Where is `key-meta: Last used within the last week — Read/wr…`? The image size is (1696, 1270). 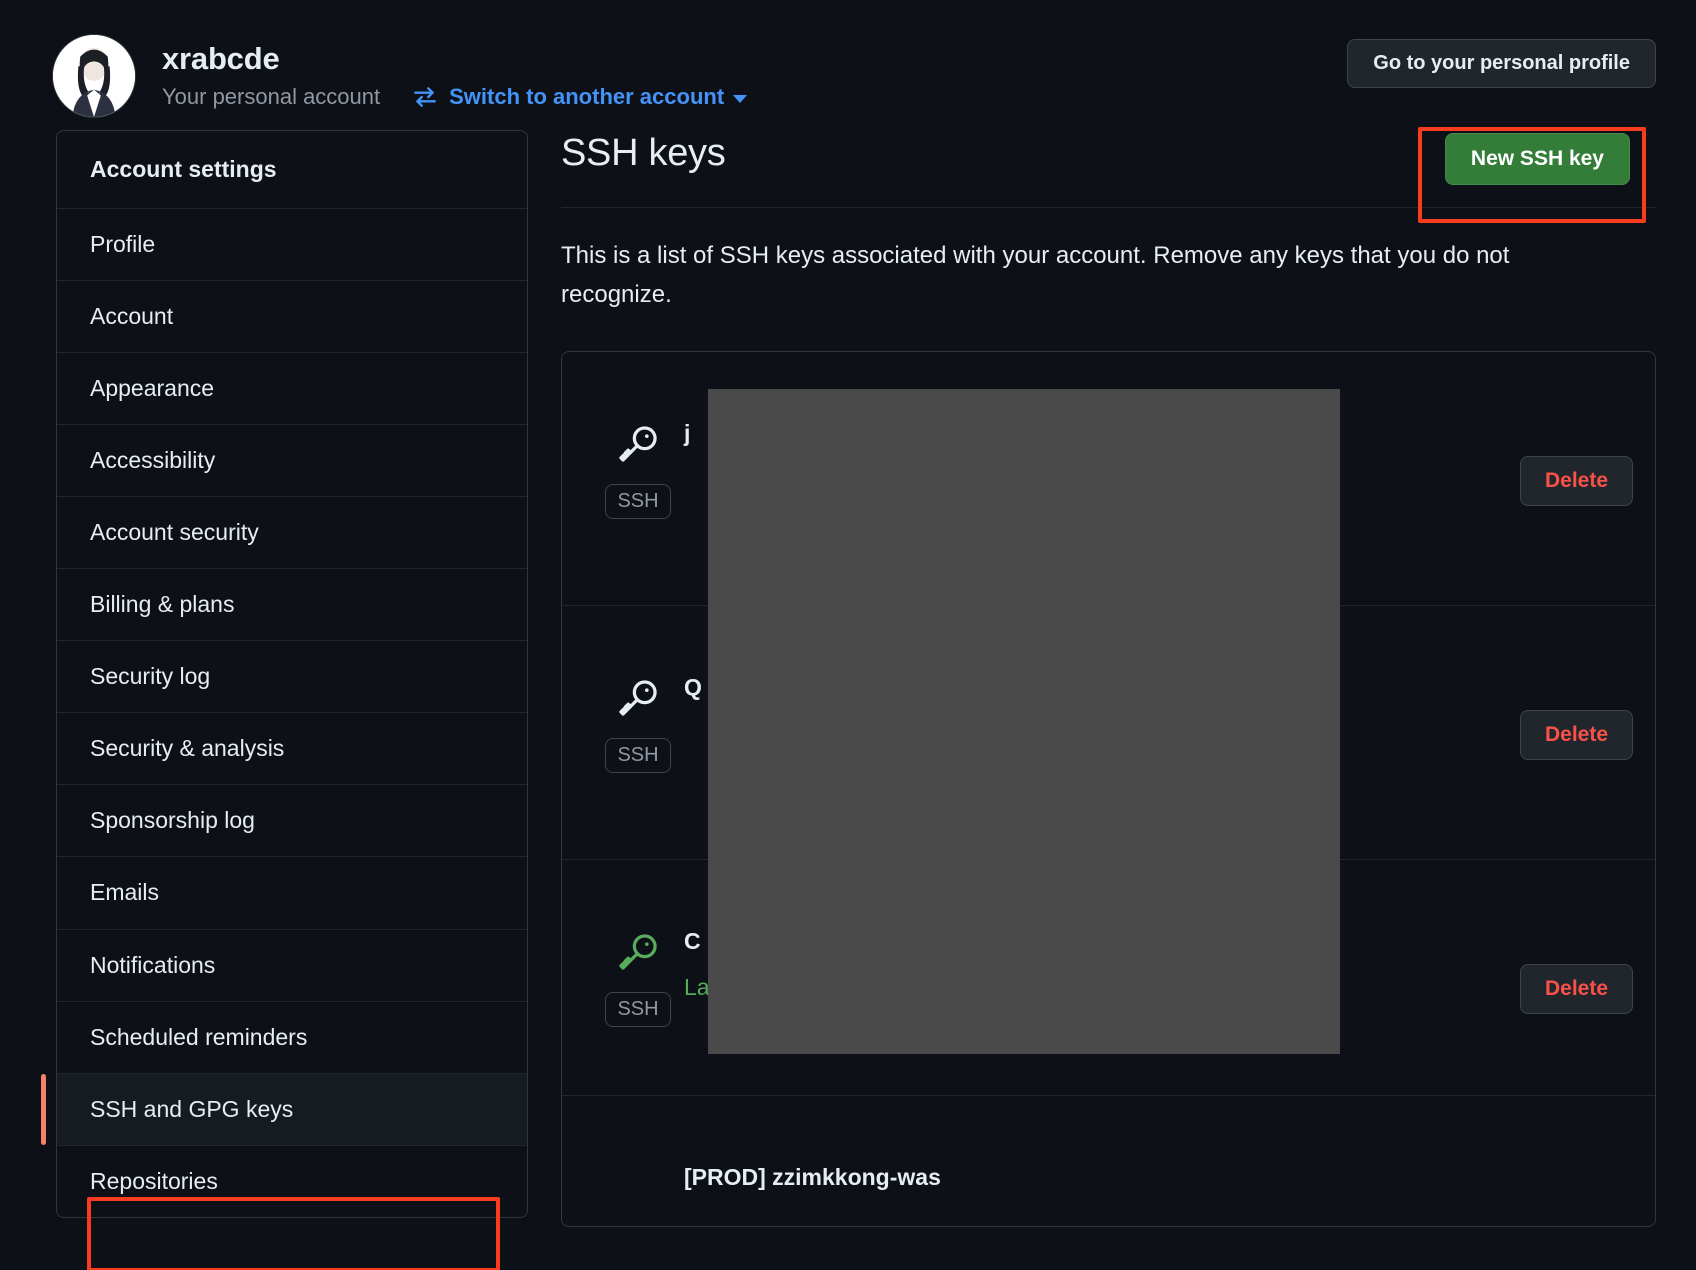 key-meta: Last used within the last week — Read/wr… is located at coordinates (1093, 987).